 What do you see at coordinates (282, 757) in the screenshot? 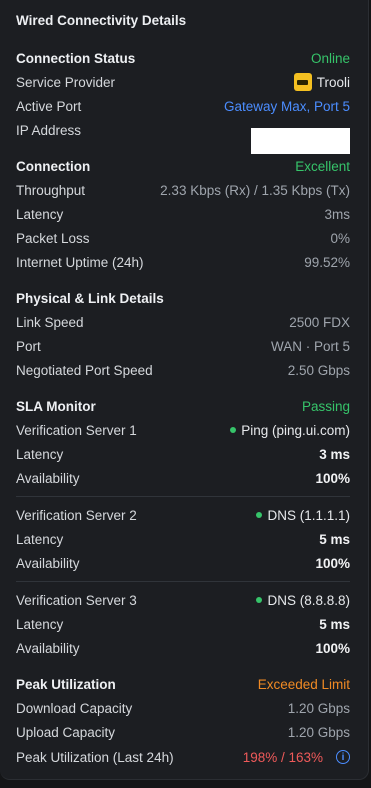
I see `peak-utilization-24h-text: 198% / 163%` at bounding box center [282, 757].